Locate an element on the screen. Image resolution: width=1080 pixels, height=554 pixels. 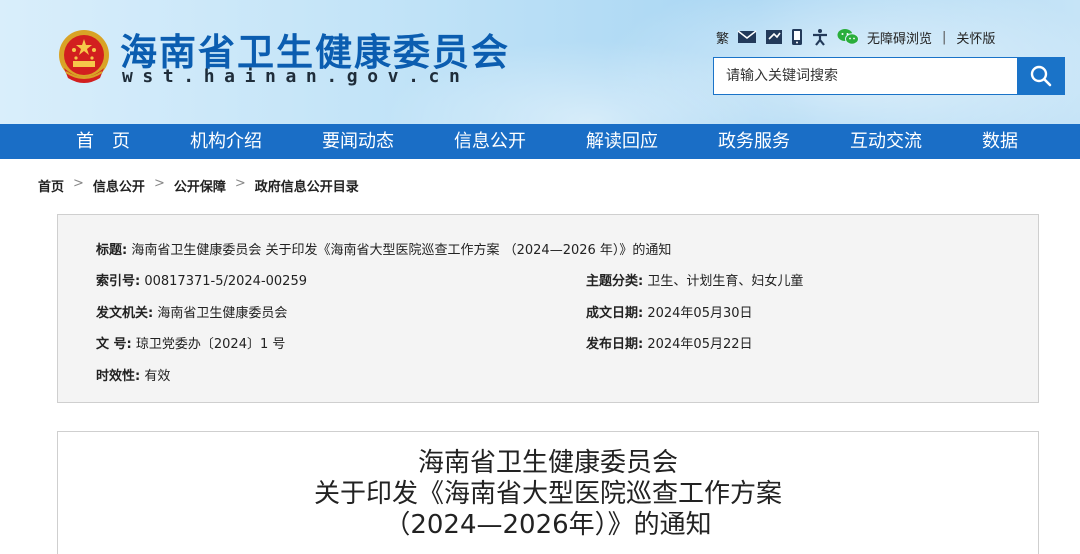
meta-index-value: 00817371-5/2024-00259 is located at coordinates (225, 281).